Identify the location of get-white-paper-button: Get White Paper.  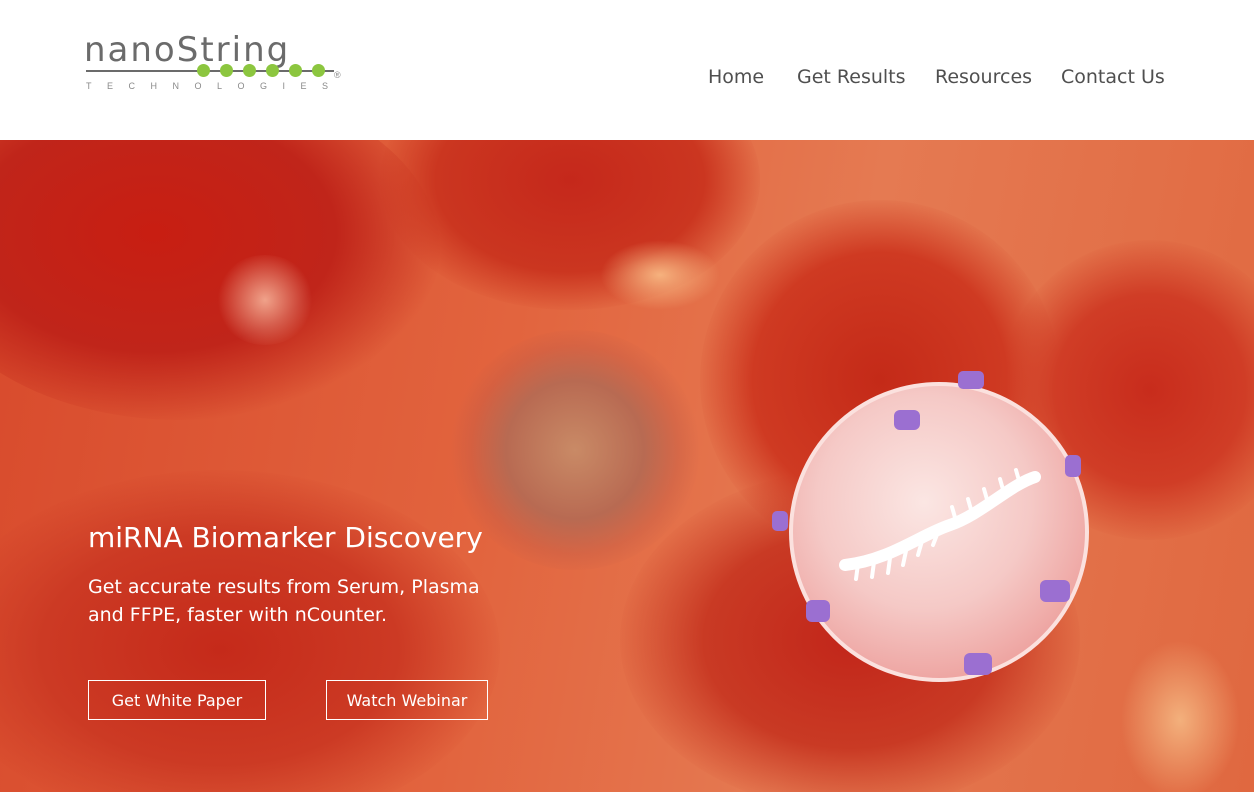
(177, 700).